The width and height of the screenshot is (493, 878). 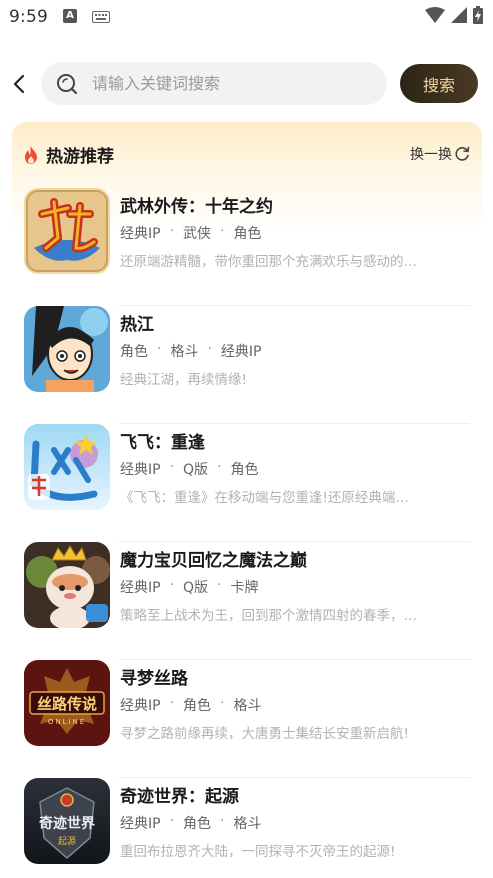 I want to click on status-time: 9:59, so click(x=28, y=17).